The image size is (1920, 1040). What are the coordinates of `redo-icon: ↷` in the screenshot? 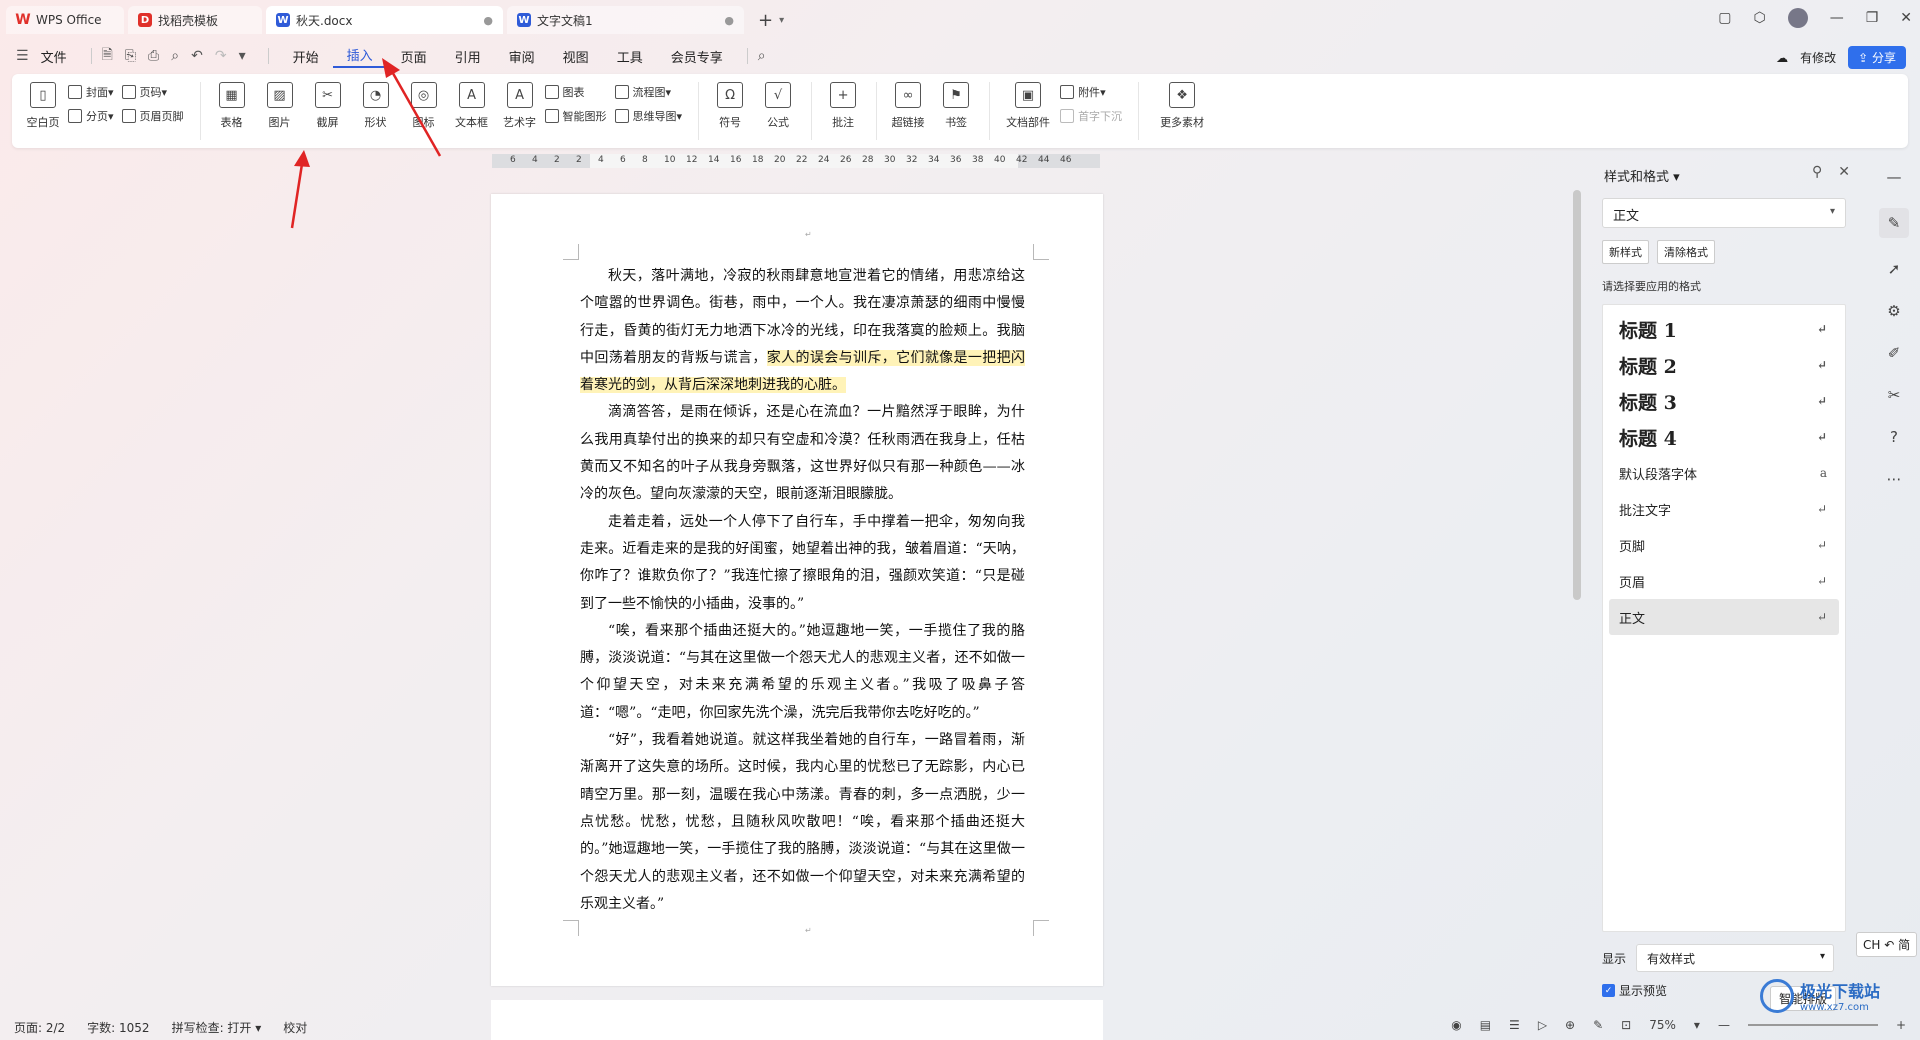 It's located at (221, 56).